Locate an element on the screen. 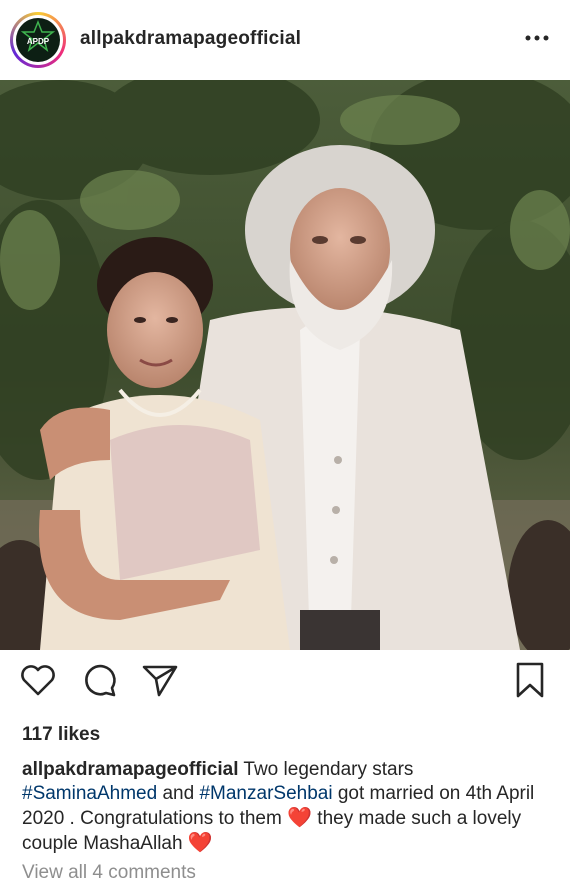 The height and width of the screenshot is (884, 570). send-icon is located at coordinates (160, 681).